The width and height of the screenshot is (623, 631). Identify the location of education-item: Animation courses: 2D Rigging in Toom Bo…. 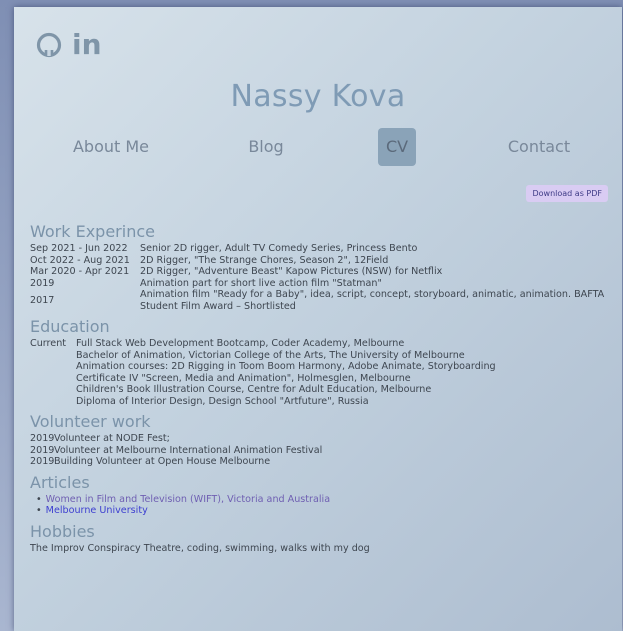
(320, 367).